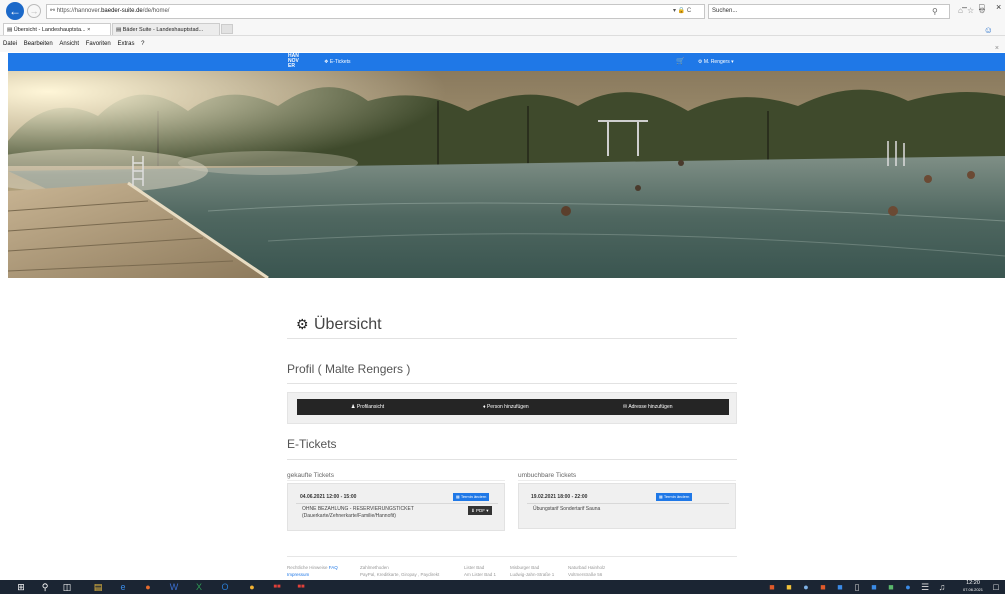 The width and height of the screenshot is (1005, 594). What do you see at coordinates (15, 11) in the screenshot?
I see `back-button: ←` at bounding box center [15, 11].